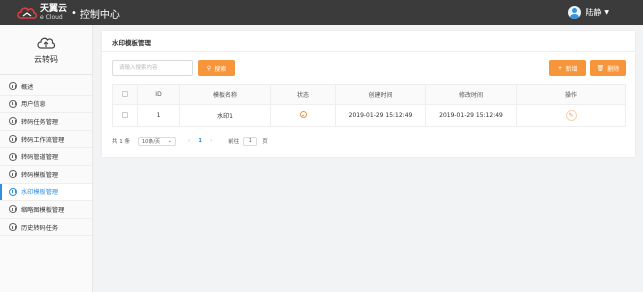 This screenshot has width=643, height=292. I want to click on user-name: 陆静, so click(593, 12).